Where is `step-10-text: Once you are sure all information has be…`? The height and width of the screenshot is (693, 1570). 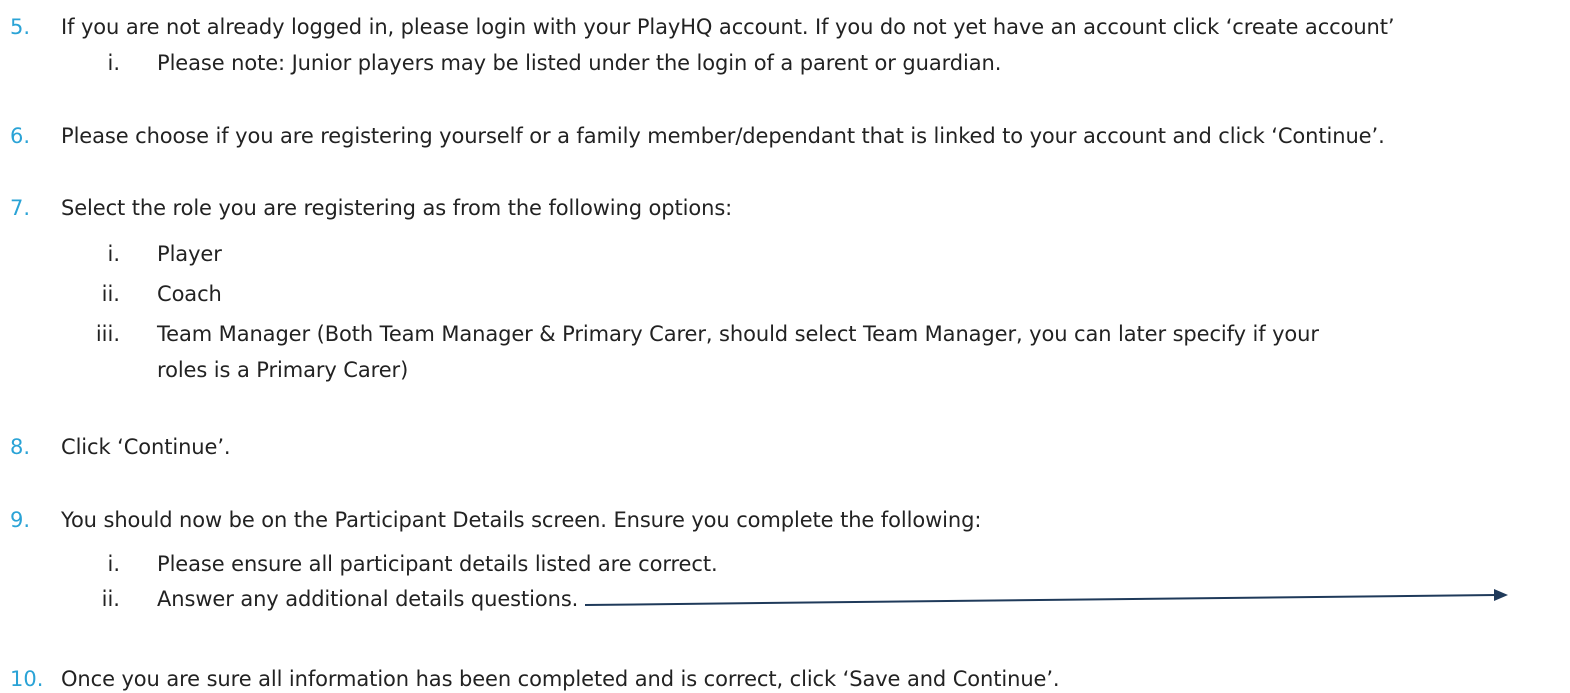 step-10-text: Once you are sure all information has be… is located at coordinates (560, 679).